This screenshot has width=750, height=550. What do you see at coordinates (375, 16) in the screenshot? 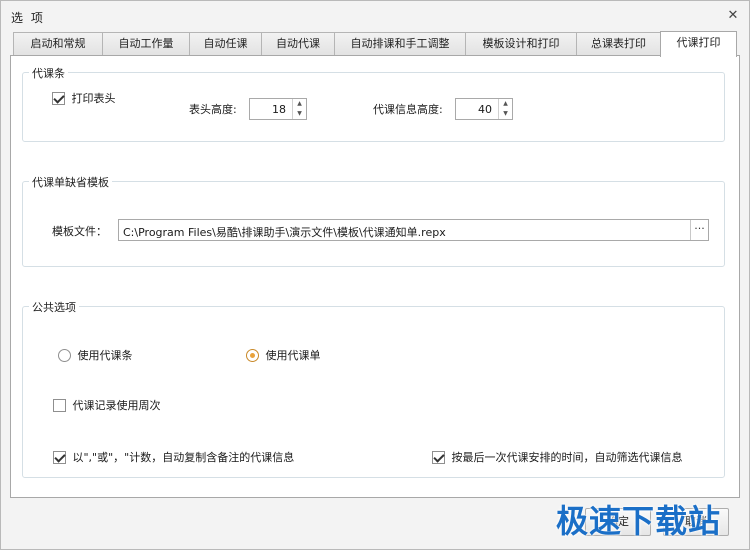
I see `title-bar: 选 项 ✕` at bounding box center [375, 16].